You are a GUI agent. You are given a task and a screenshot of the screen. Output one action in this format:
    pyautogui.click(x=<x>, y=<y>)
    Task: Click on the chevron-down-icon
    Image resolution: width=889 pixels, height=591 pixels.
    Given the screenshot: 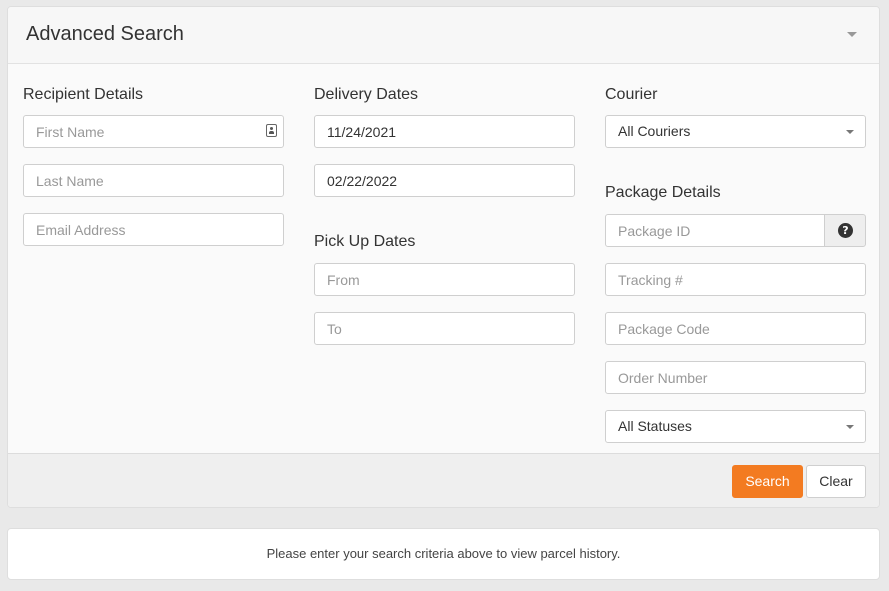 What is the action you would take?
    pyautogui.click(x=852, y=34)
    